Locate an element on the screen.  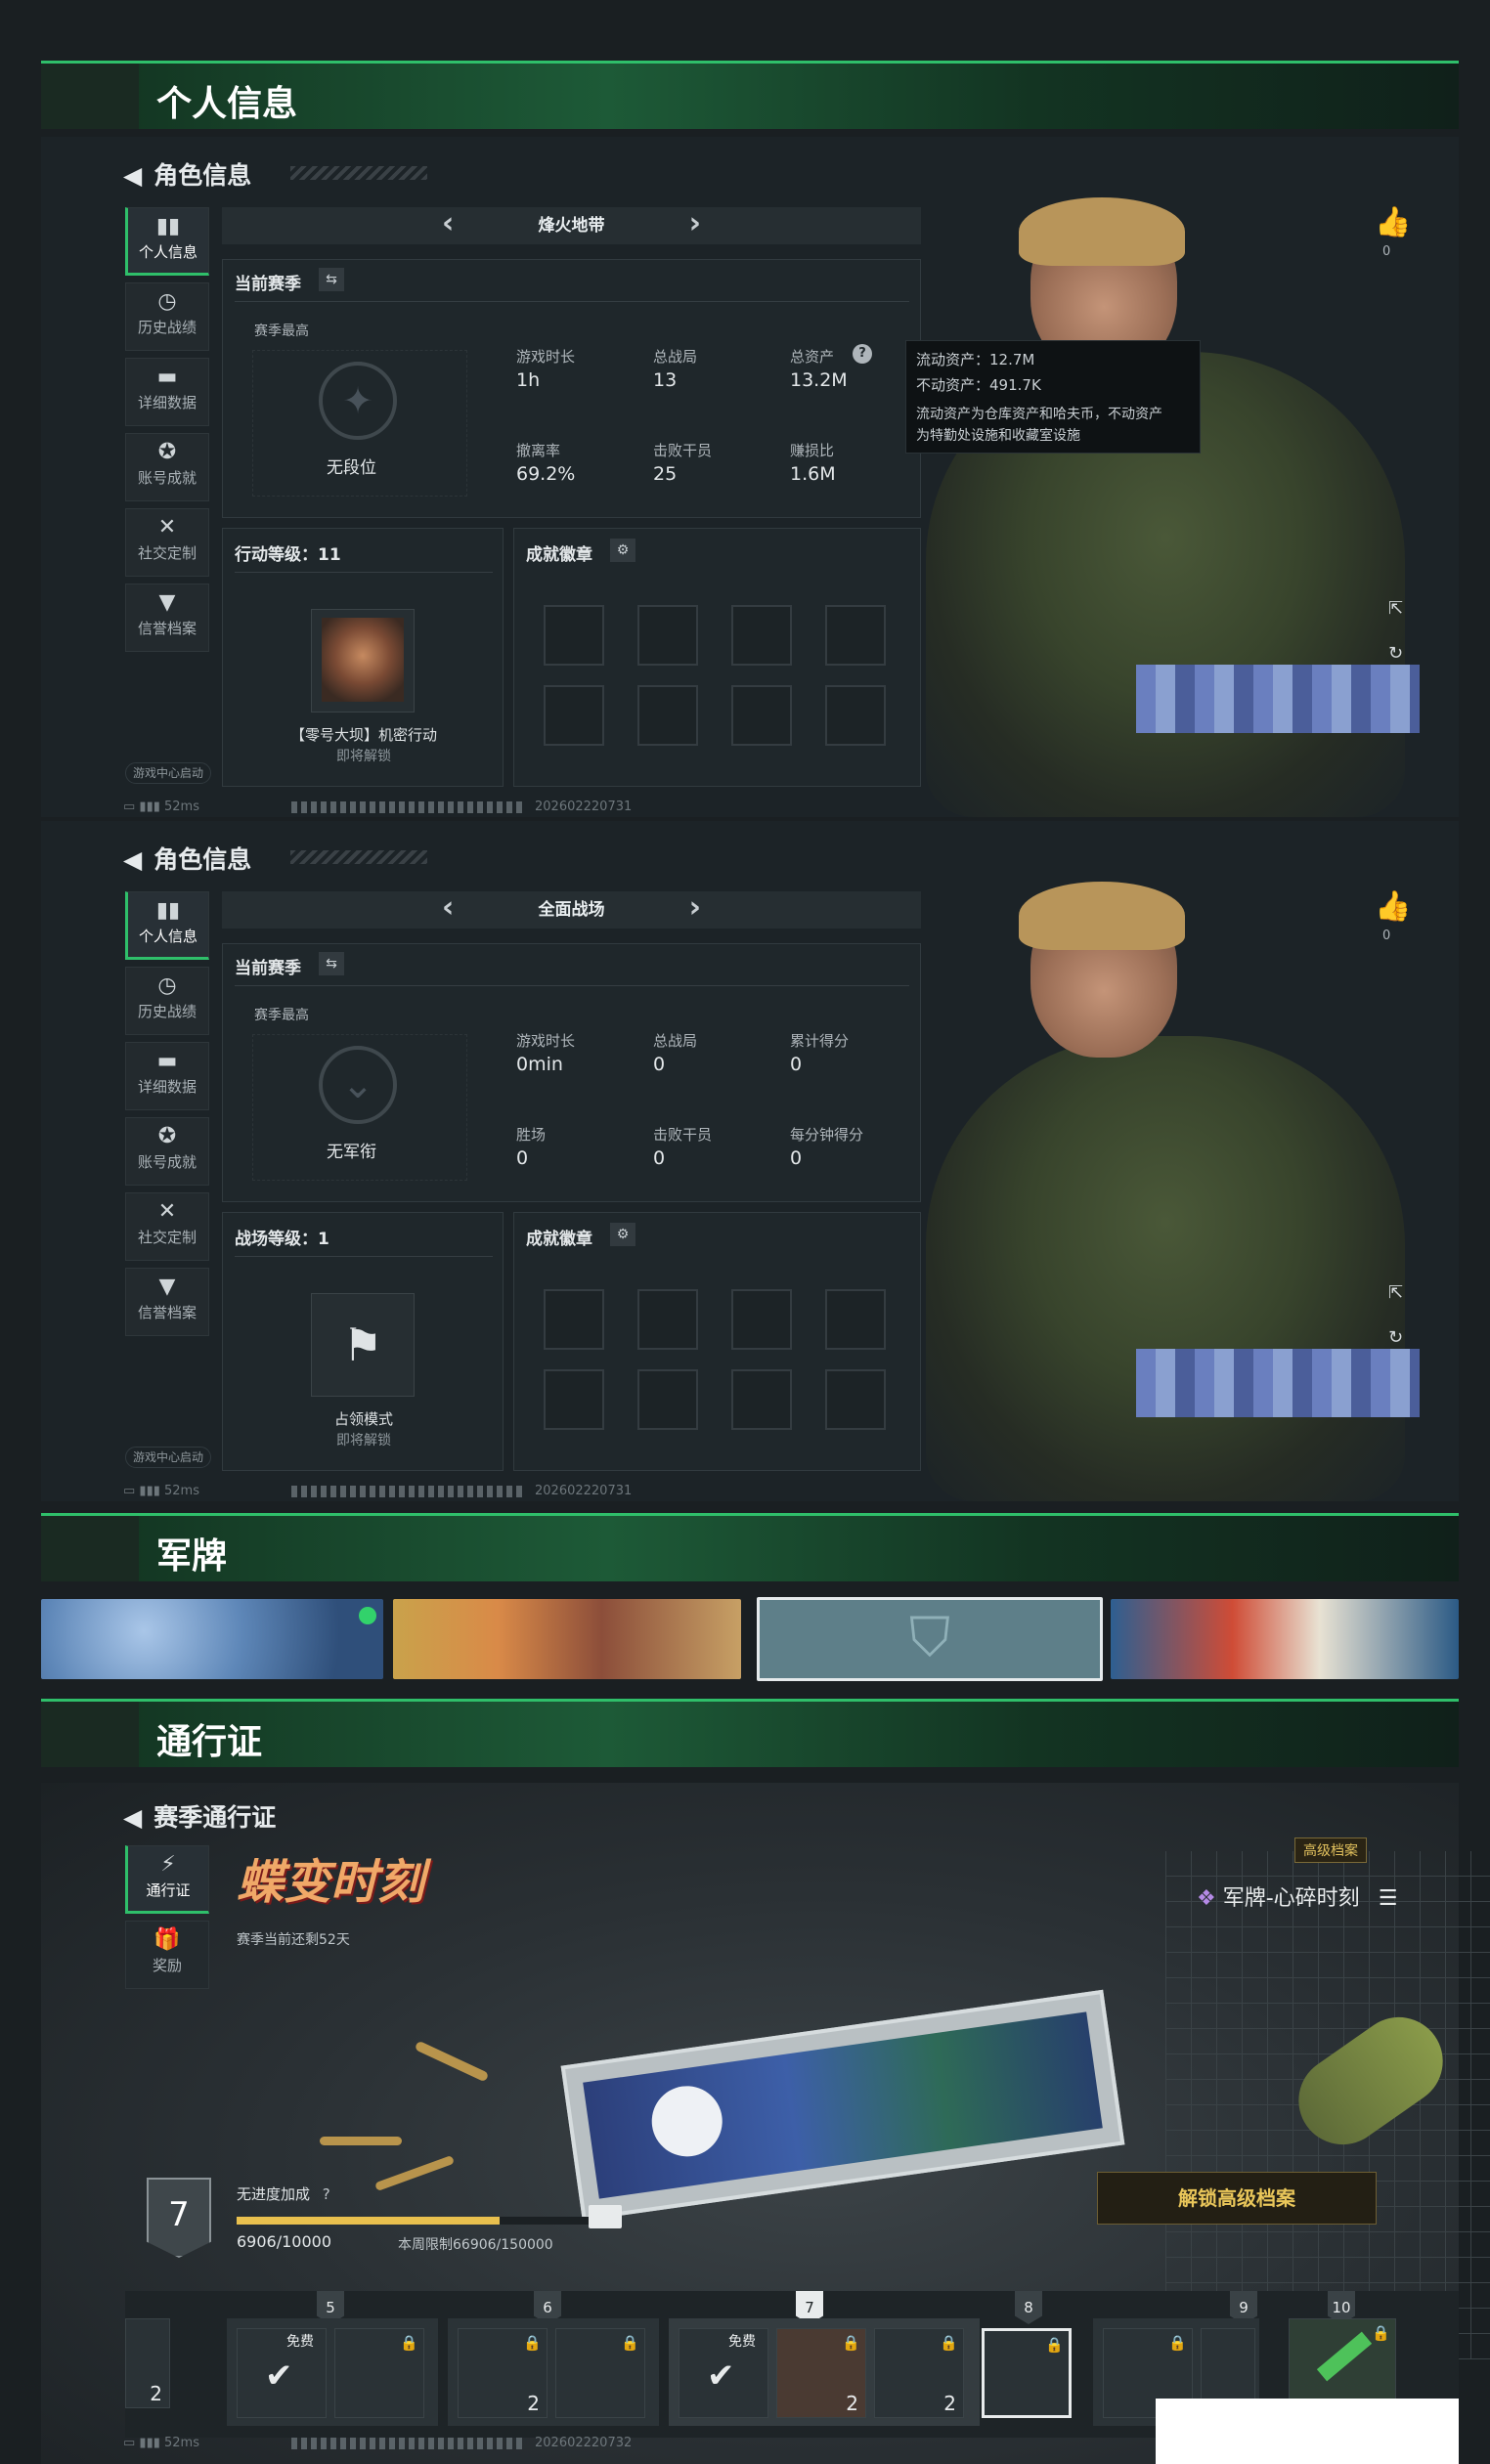
startup-badge: 游戏中心启动 is located at coordinates (168, 773).